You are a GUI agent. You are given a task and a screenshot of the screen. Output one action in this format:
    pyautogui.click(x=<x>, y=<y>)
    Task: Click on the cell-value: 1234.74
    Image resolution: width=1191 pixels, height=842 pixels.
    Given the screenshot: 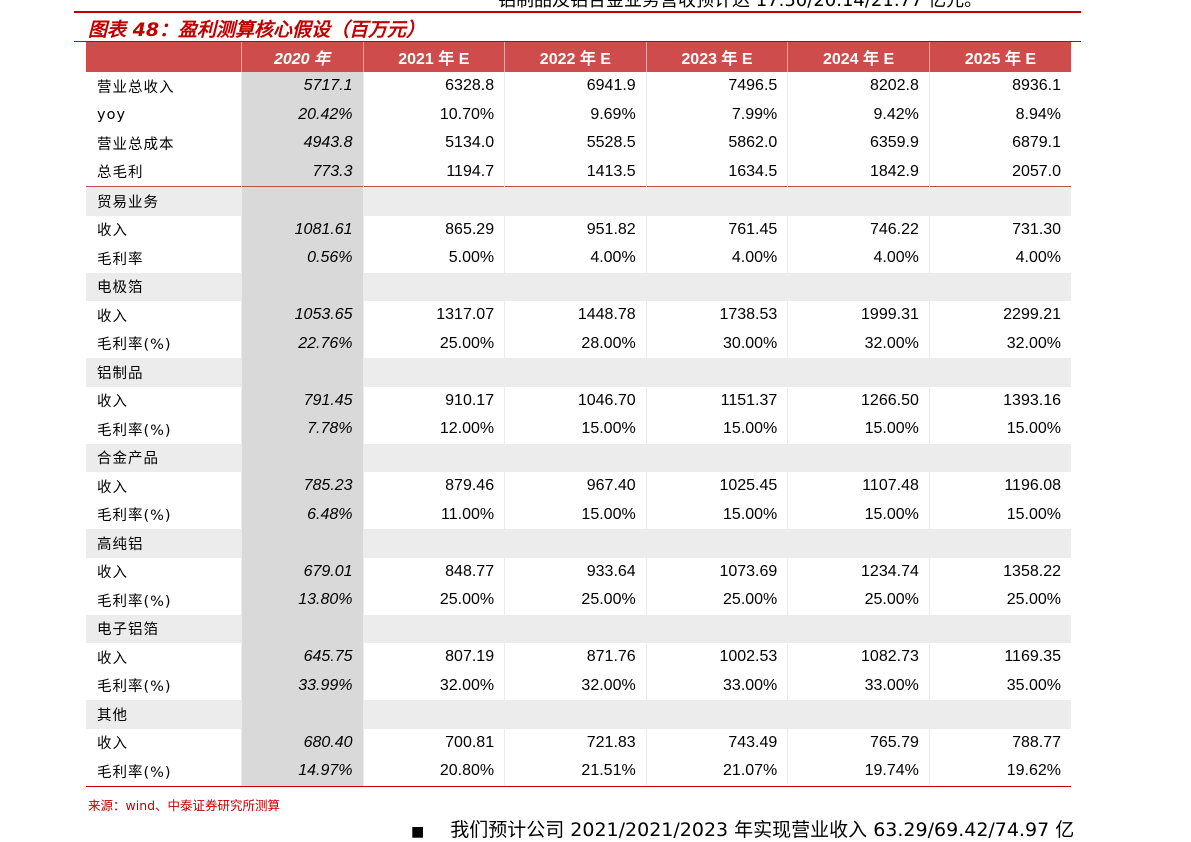 What is the action you would take?
    pyautogui.click(x=858, y=571)
    